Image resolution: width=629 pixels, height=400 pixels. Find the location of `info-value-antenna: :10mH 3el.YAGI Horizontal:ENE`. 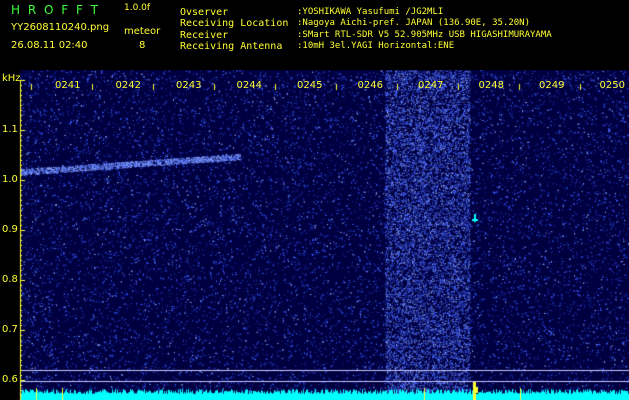

info-value-antenna: :10mH 3el.YAGI Horizontal:ENE is located at coordinates (376, 46).